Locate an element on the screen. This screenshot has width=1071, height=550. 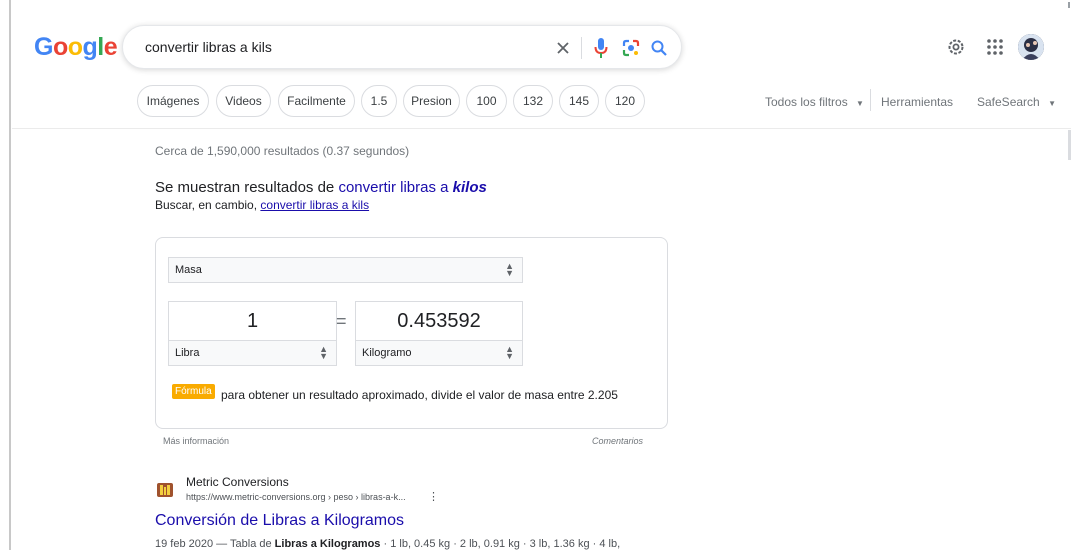
corrected-bold: kilos is located at coordinates (469, 187).